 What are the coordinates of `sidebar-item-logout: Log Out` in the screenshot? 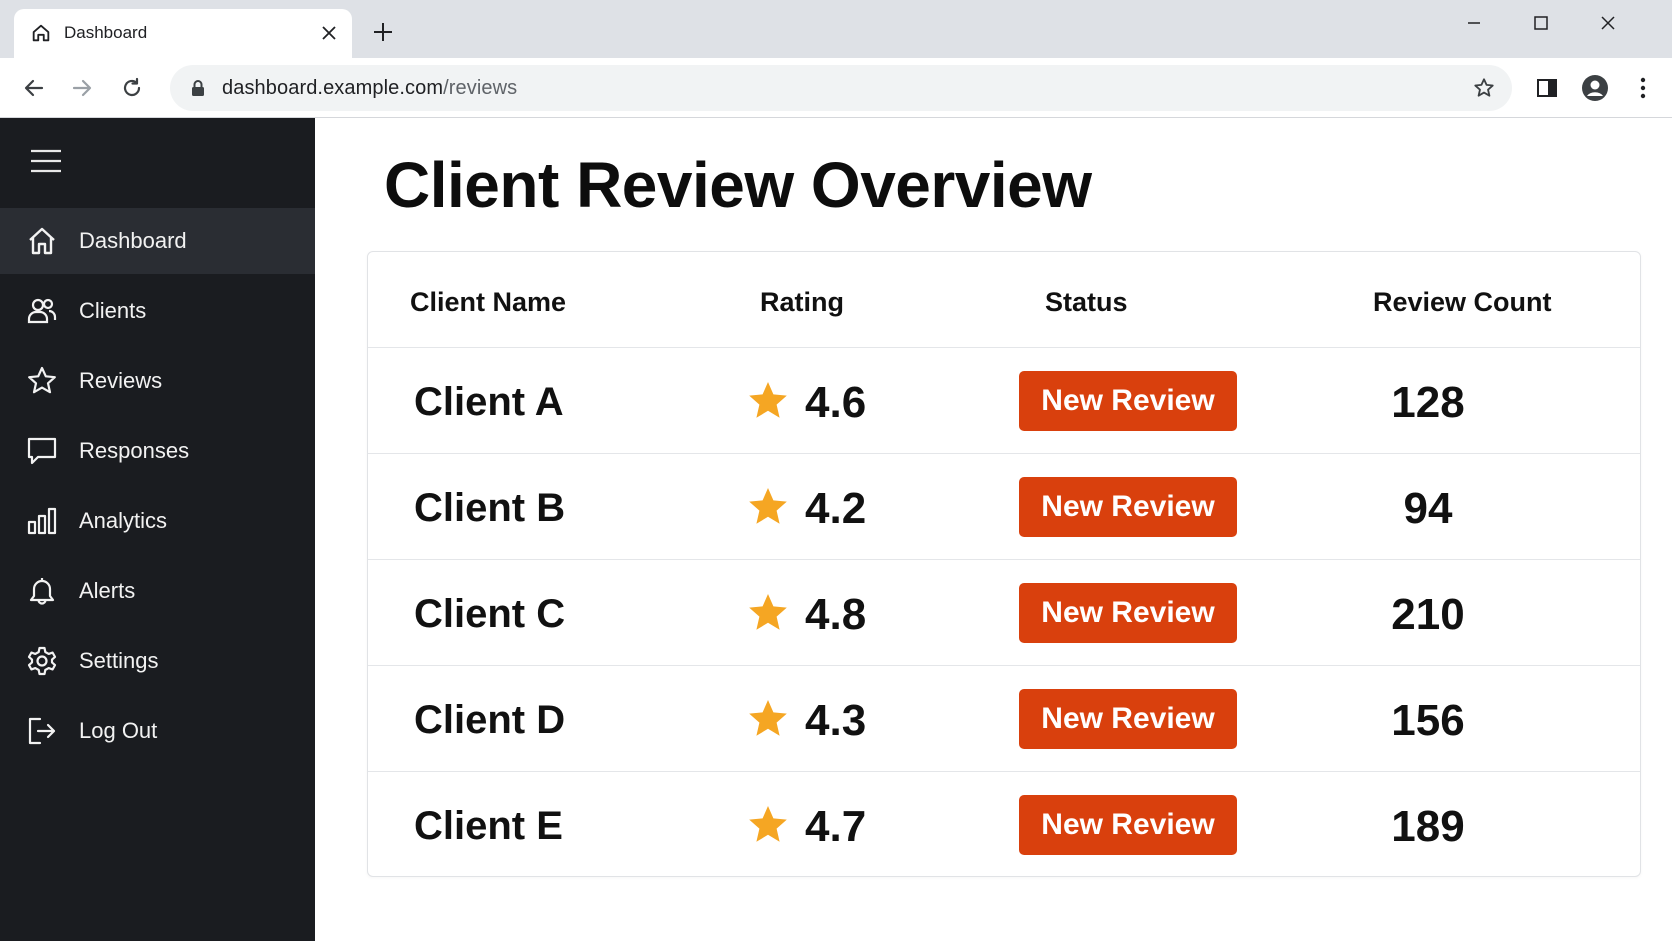 It's located at (157, 731).